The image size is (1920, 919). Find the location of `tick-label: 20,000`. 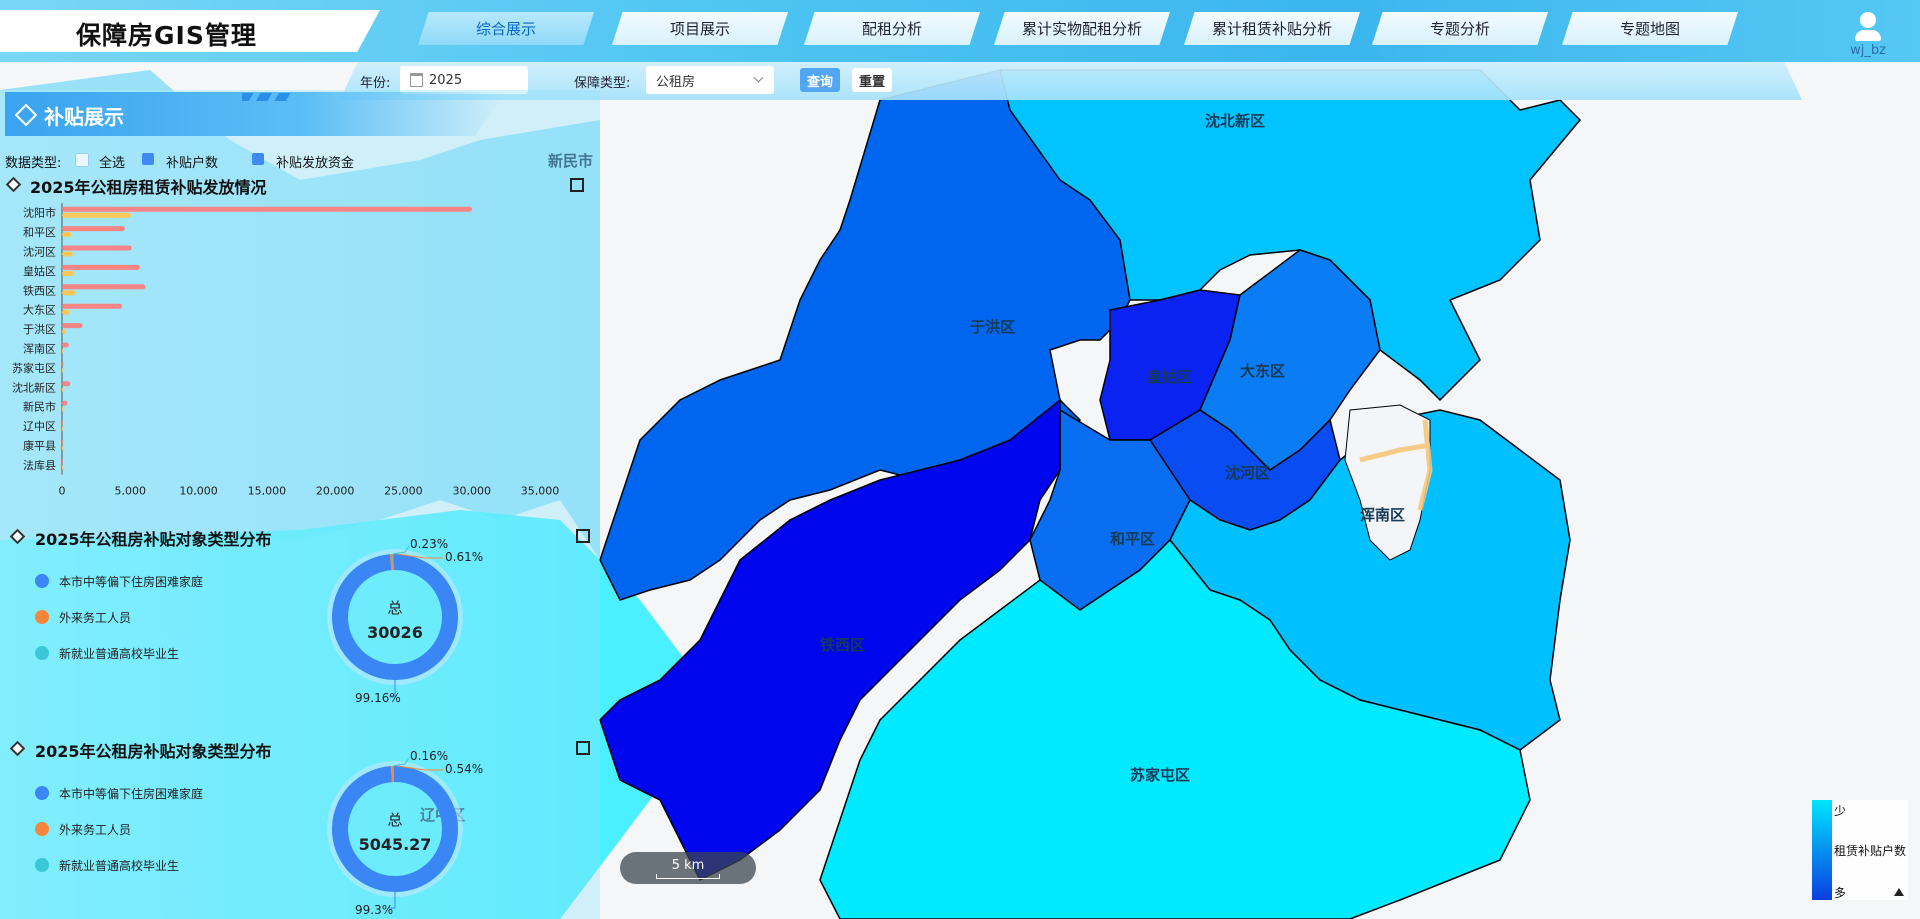

tick-label: 20,000 is located at coordinates (335, 490).